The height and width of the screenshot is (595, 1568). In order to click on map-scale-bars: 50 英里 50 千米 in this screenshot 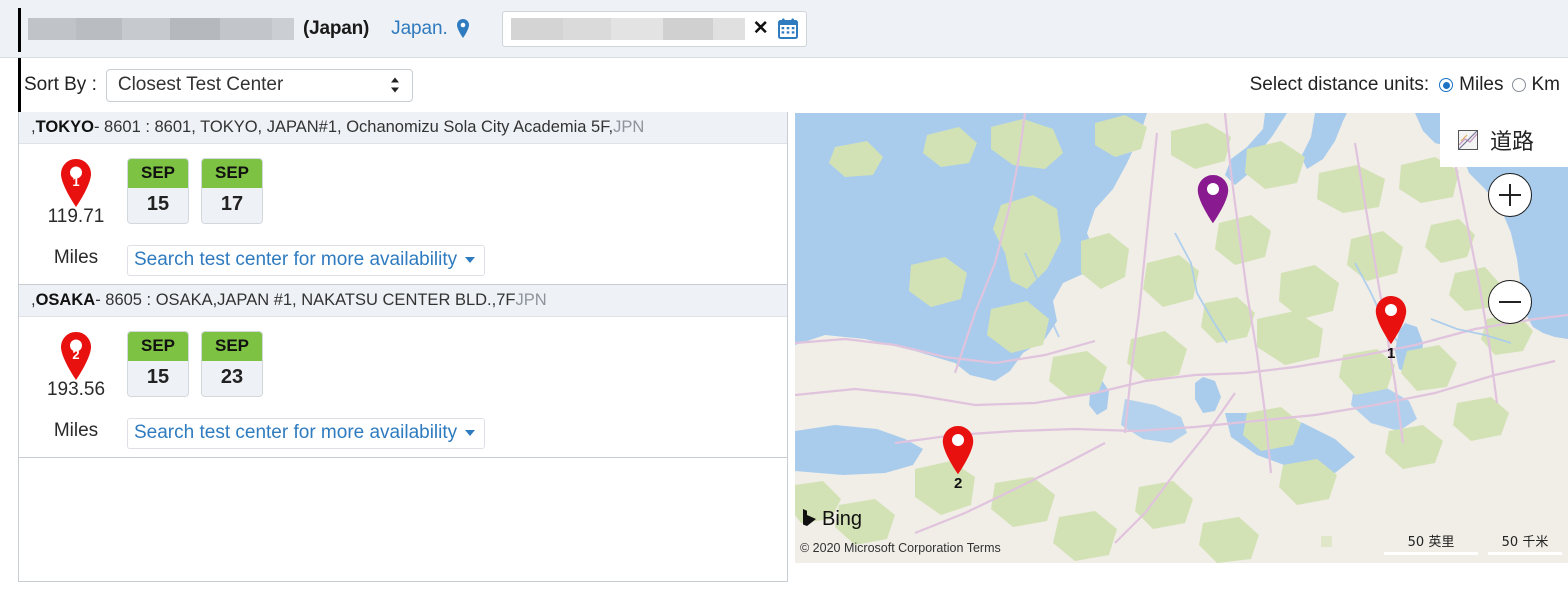, I will do `click(1441, 543)`.